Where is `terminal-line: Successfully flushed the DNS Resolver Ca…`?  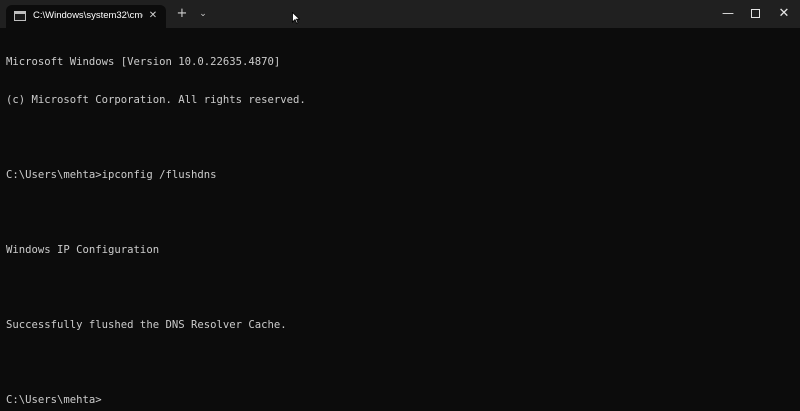
terminal-line: Successfully flushed the DNS Resolver Ca… is located at coordinates (146, 324).